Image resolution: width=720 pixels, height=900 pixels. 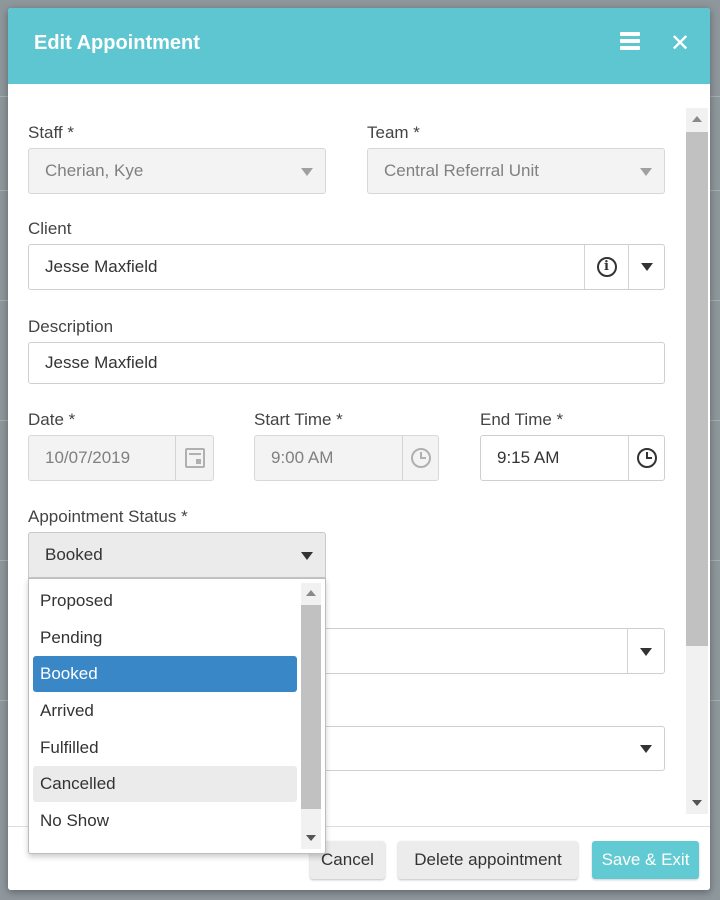 What do you see at coordinates (346, 267) in the screenshot?
I see `client-combobox: Jesse Maxfield i` at bounding box center [346, 267].